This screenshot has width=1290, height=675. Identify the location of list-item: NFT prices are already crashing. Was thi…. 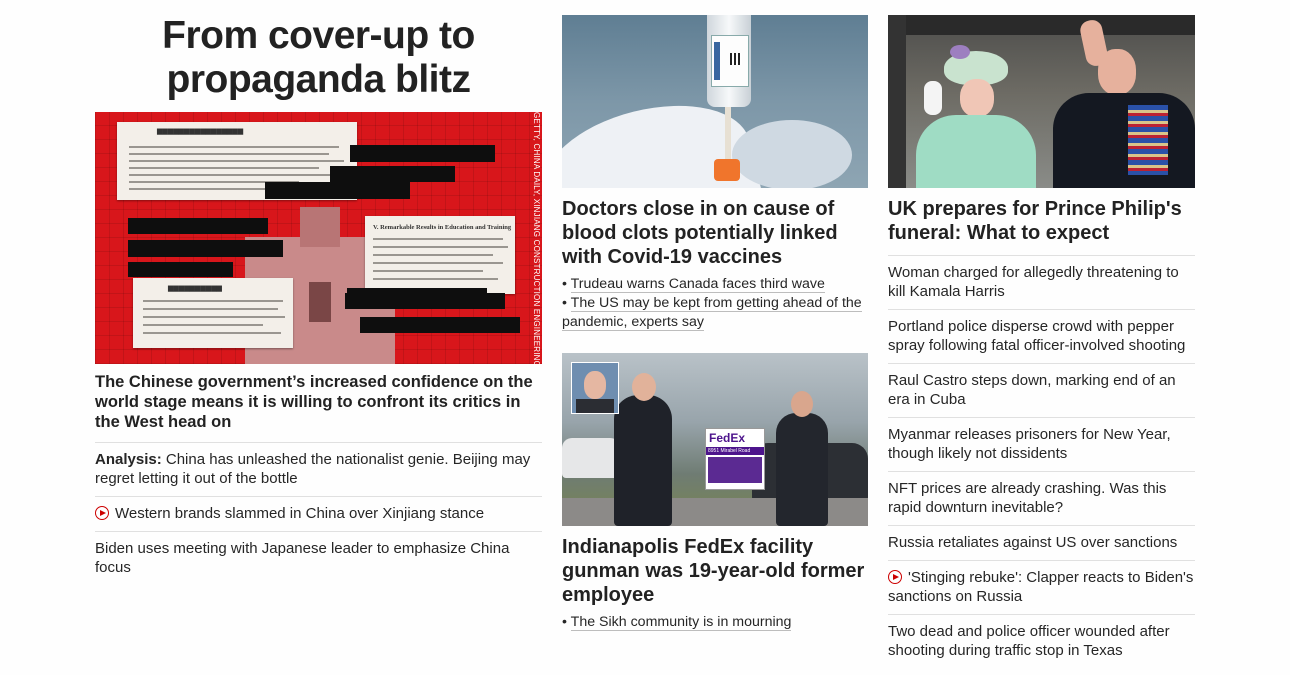
(1041, 498).